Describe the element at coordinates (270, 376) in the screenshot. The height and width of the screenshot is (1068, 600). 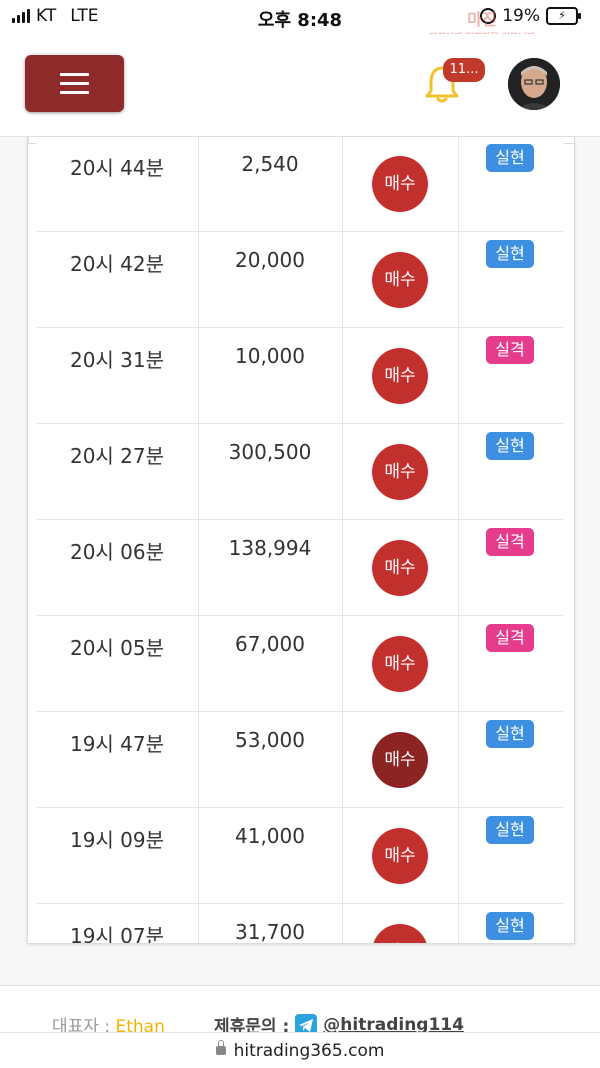
I see `amount-cell: 10,000` at that location.